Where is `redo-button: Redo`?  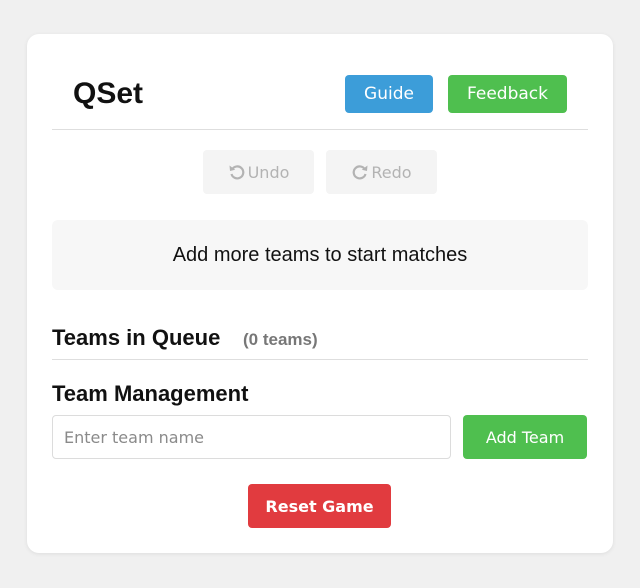
redo-button: Redo is located at coordinates (381, 172).